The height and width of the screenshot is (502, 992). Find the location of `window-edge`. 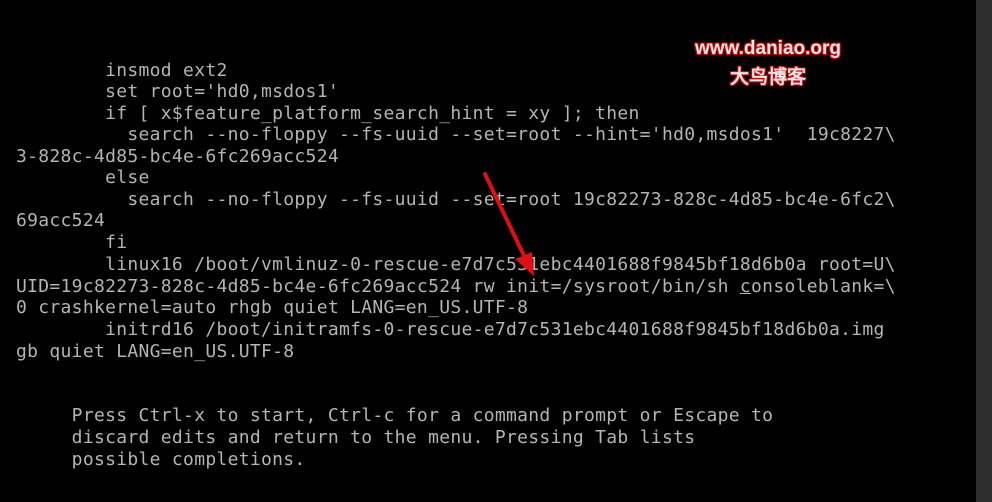

window-edge is located at coordinates (984, 251).